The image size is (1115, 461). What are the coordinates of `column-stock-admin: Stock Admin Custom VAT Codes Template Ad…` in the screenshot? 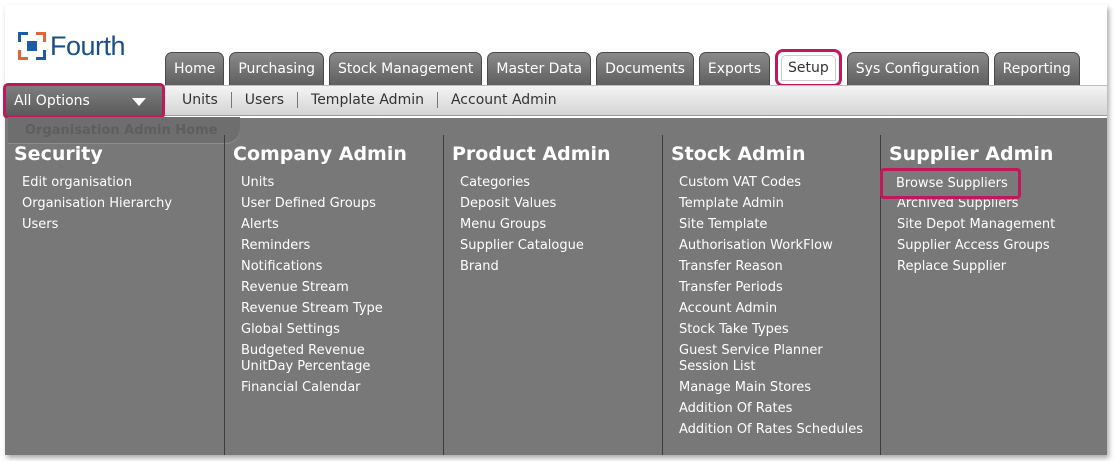 It's located at (771, 295).